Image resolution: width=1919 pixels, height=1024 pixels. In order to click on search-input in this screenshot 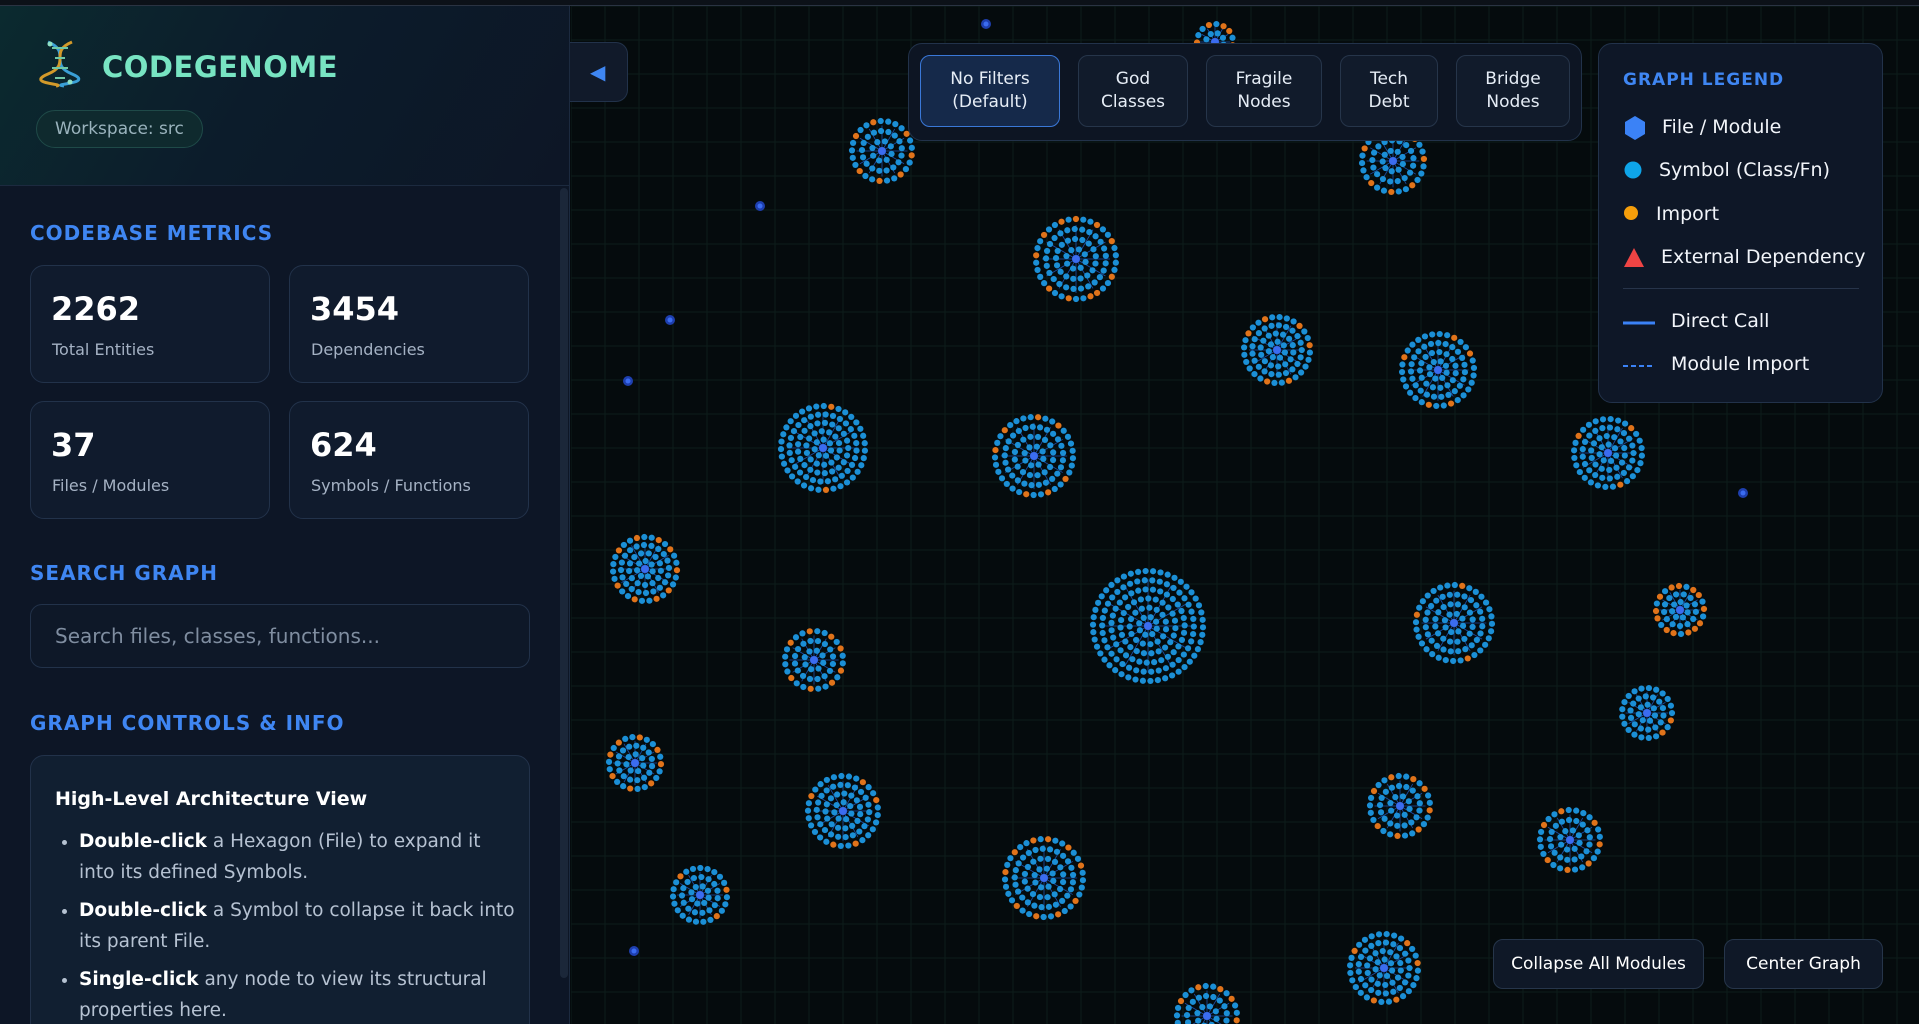, I will do `click(280, 636)`.